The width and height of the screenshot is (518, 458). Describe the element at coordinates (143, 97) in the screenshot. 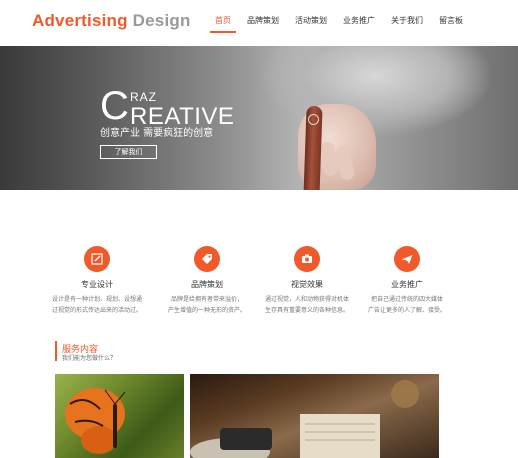

I see `banner-headline-craz: RAZ` at that location.